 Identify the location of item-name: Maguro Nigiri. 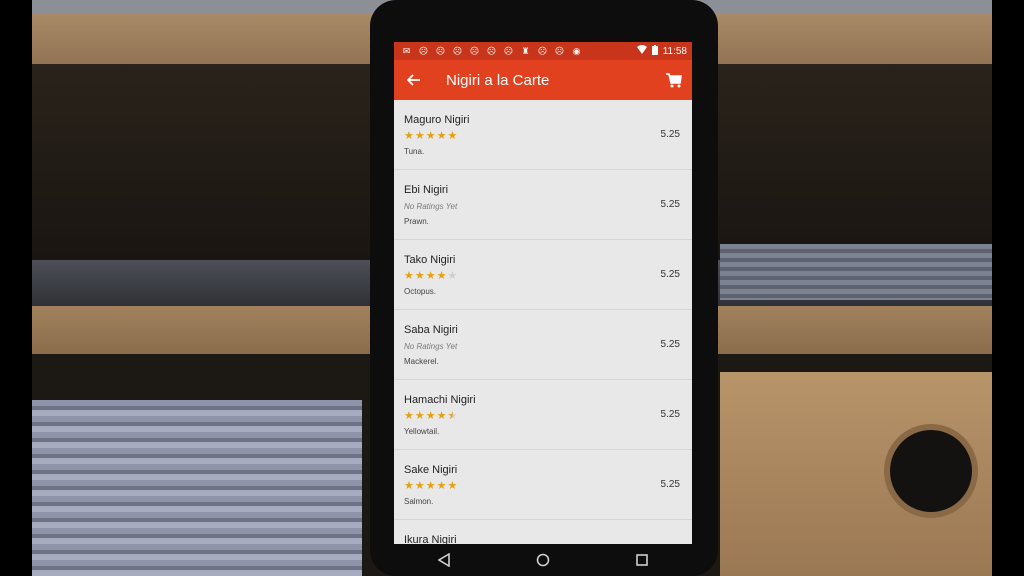
(437, 120).